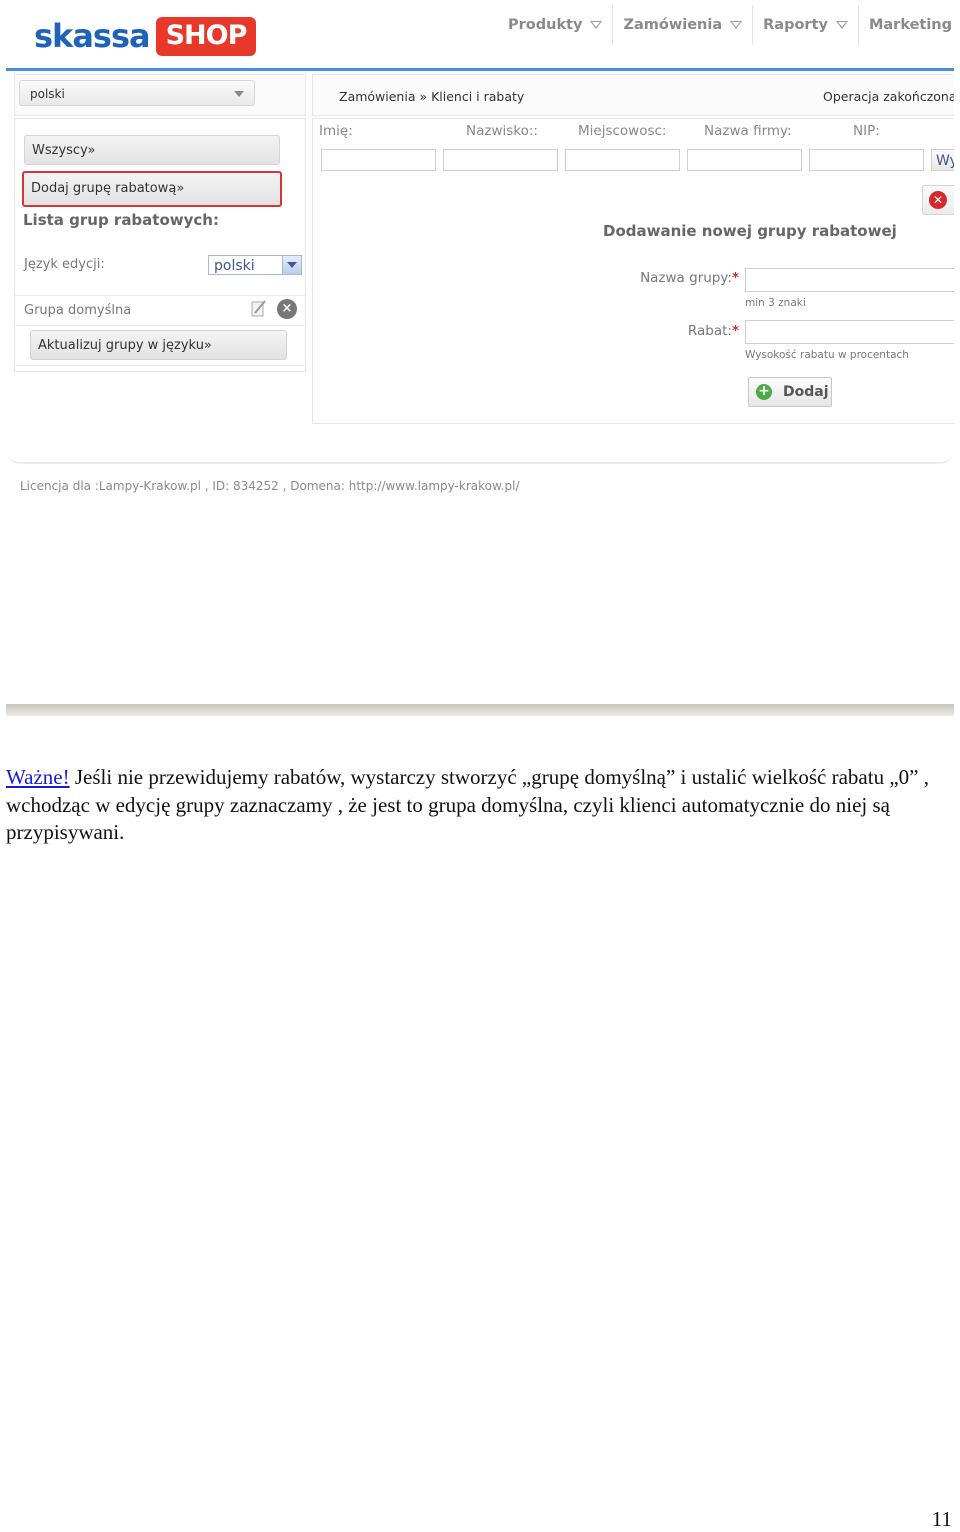 The height and width of the screenshot is (1532, 960). I want to click on close-icon: ✕, so click(938, 200).